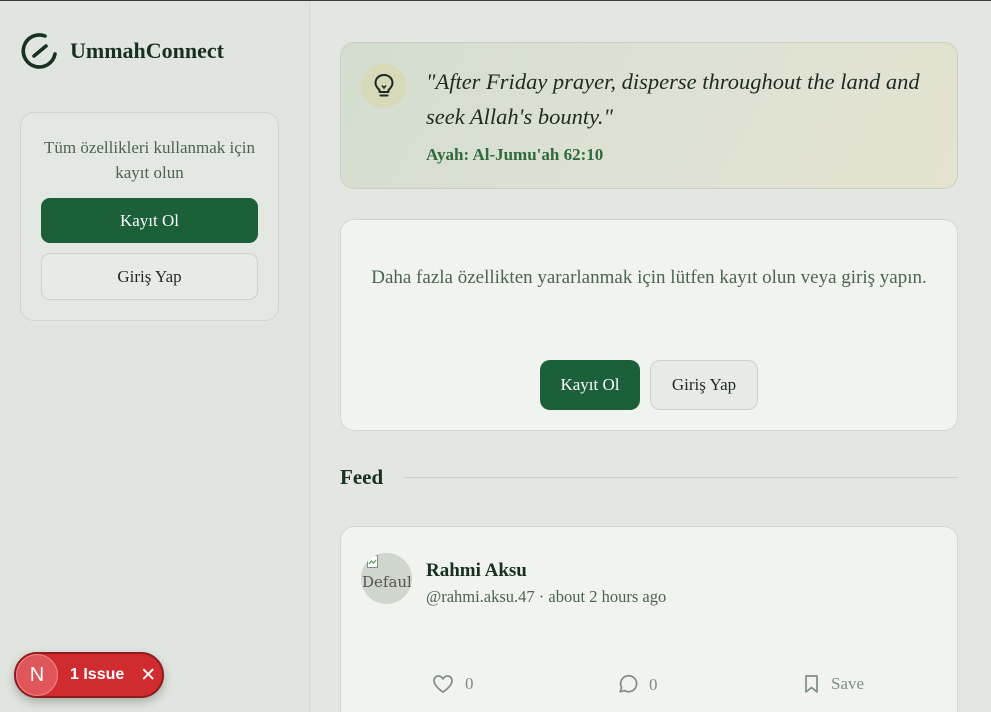 This screenshot has height=712, width=991. Describe the element at coordinates (704, 385) in the screenshot. I see `login-button: Giriş Yap` at that location.